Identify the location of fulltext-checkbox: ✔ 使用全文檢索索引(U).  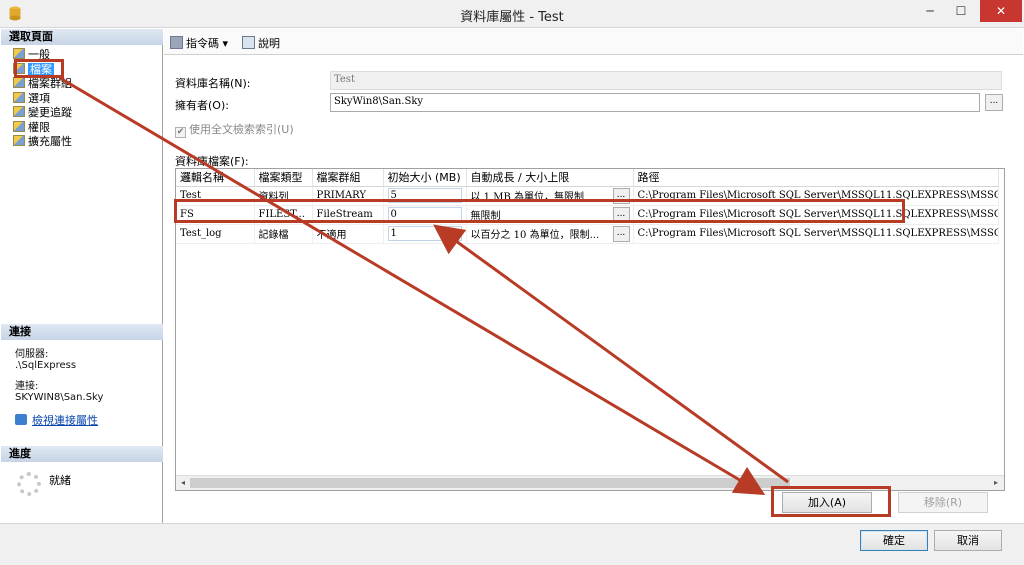
(234, 129).